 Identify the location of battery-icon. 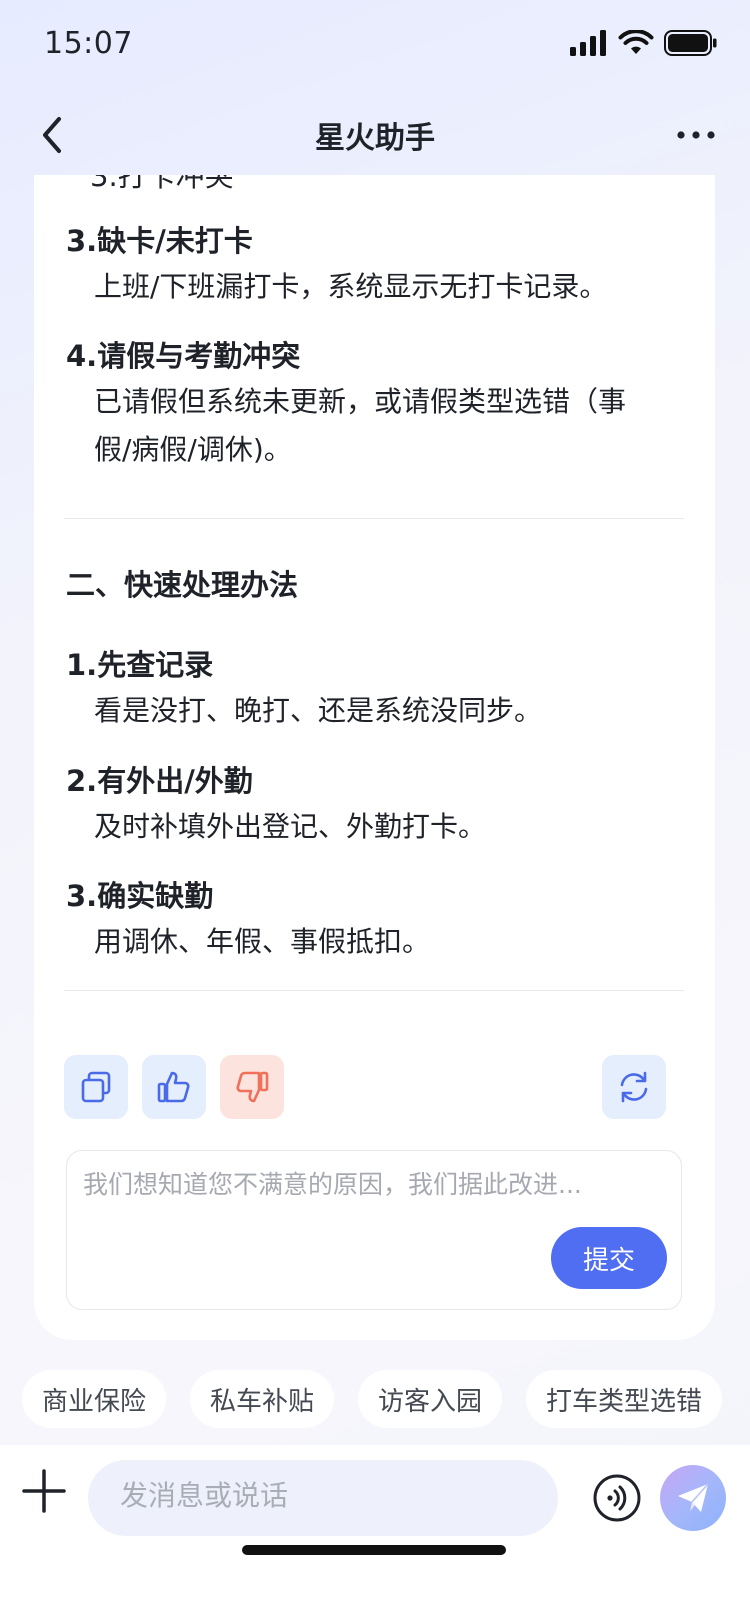
(690, 43).